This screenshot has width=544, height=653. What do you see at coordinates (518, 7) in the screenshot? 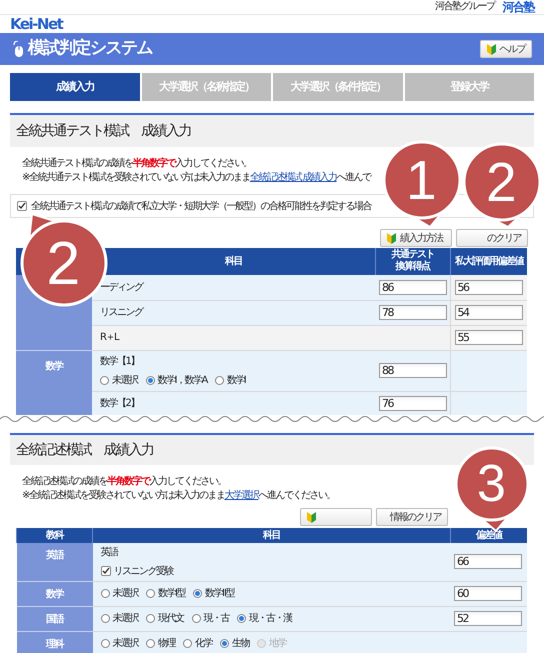
I see `brand-logo: 河合塾` at bounding box center [518, 7].